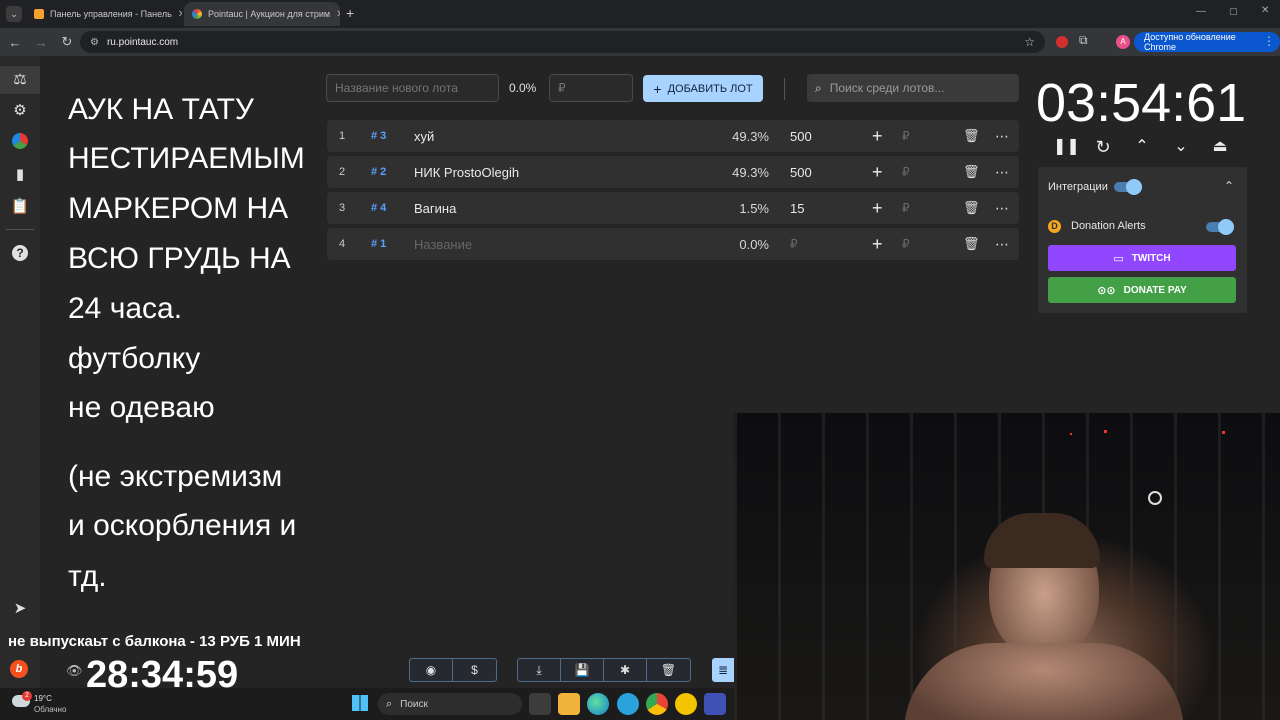  I want to click on donate-dollar-icon: $, so click(474, 670).